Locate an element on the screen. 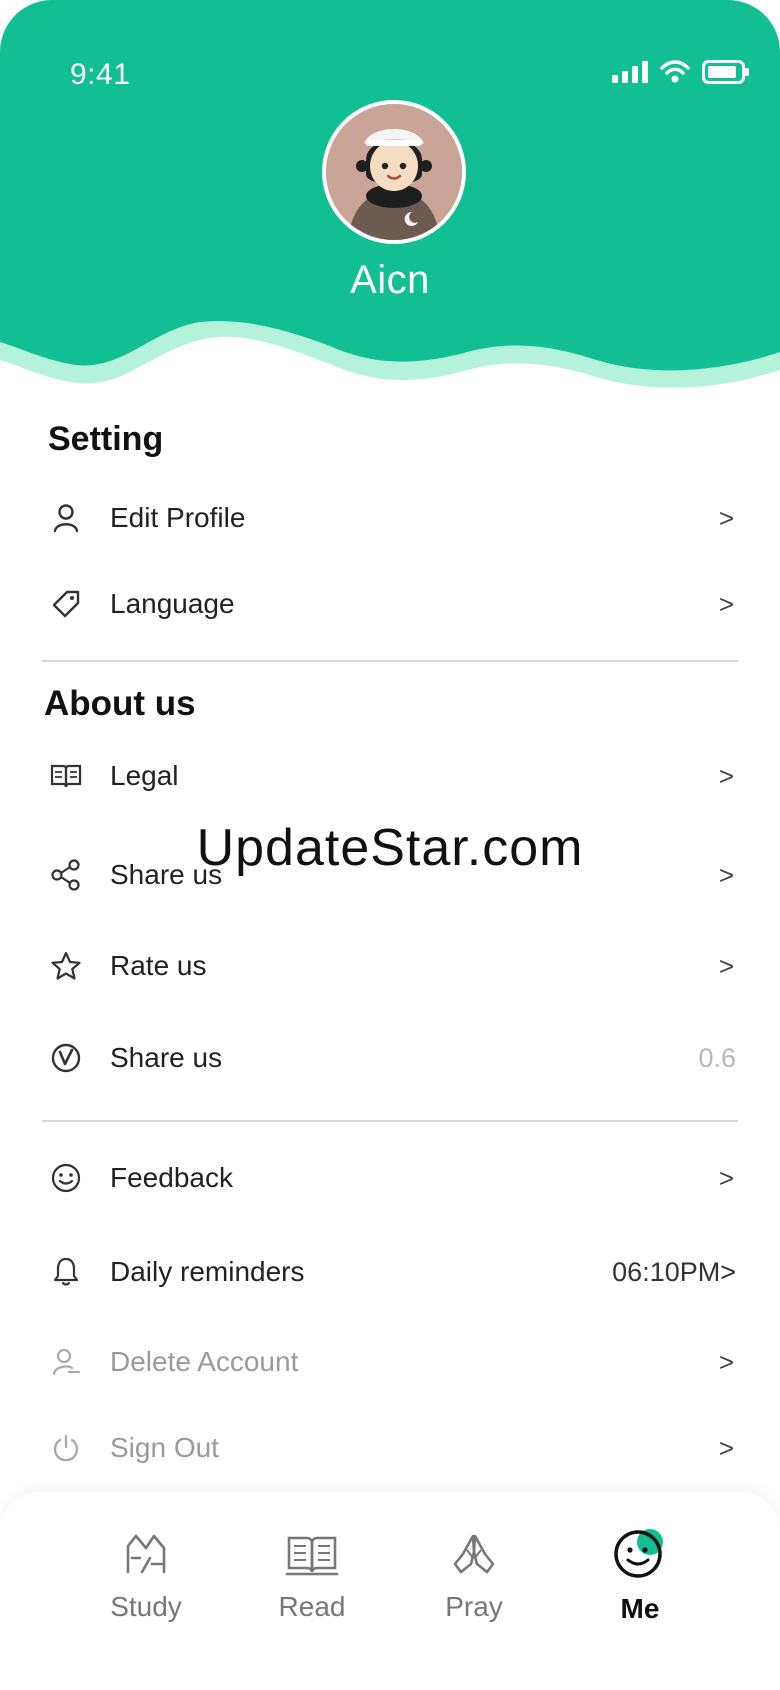 This screenshot has width=780, height=1690. menu-item-version: Share us 0.6 is located at coordinates (390, 1058).